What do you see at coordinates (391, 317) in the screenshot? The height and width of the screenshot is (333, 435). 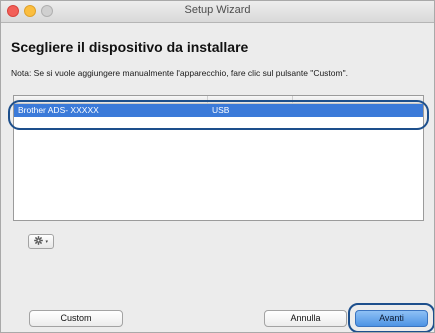 I see `next-button-callout` at bounding box center [391, 317].